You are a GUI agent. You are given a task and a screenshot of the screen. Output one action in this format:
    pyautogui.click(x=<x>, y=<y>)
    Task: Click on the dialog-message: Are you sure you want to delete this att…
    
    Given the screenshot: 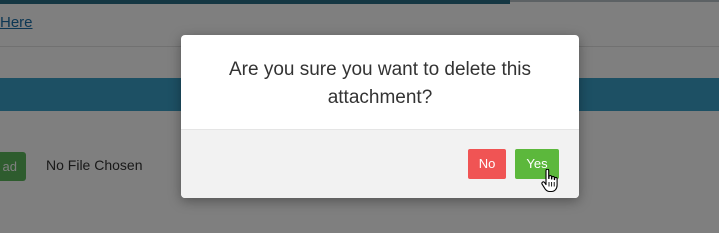 What is the action you would take?
    pyautogui.click(x=380, y=83)
    